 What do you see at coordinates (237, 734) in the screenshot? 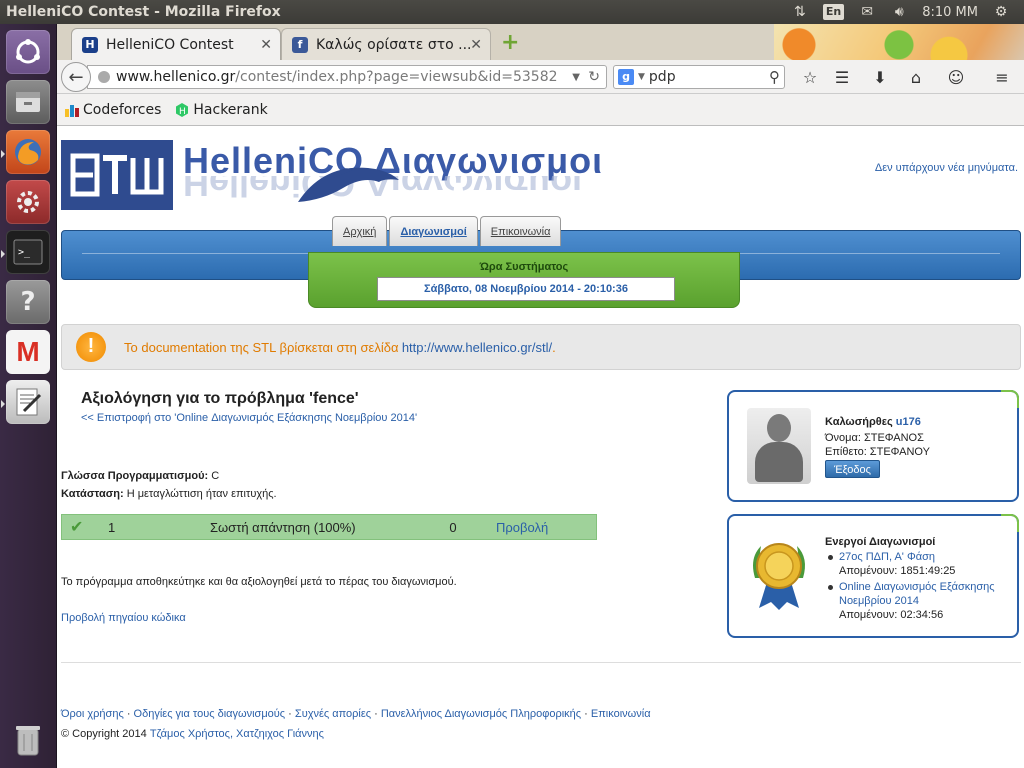
I see `authors-link: Τζάμος Χρήστος, Χατζηιχος Γιάννης` at bounding box center [237, 734].